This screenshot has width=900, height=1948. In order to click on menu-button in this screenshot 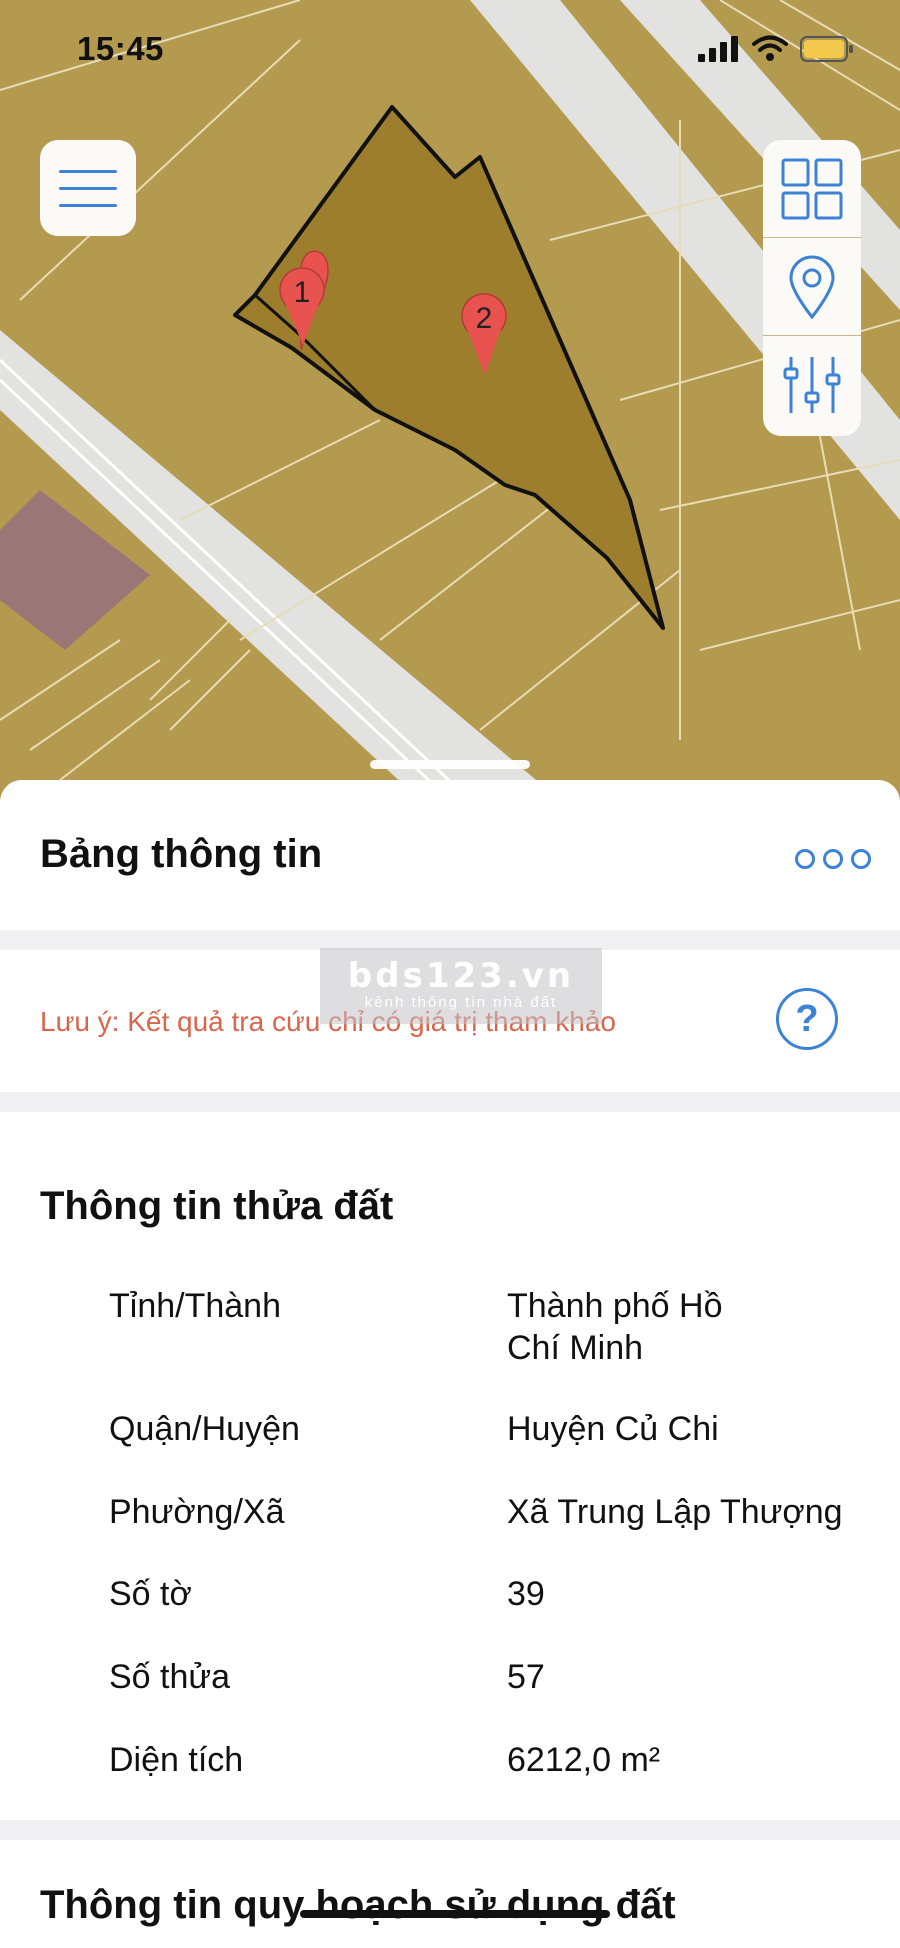, I will do `click(88, 188)`.